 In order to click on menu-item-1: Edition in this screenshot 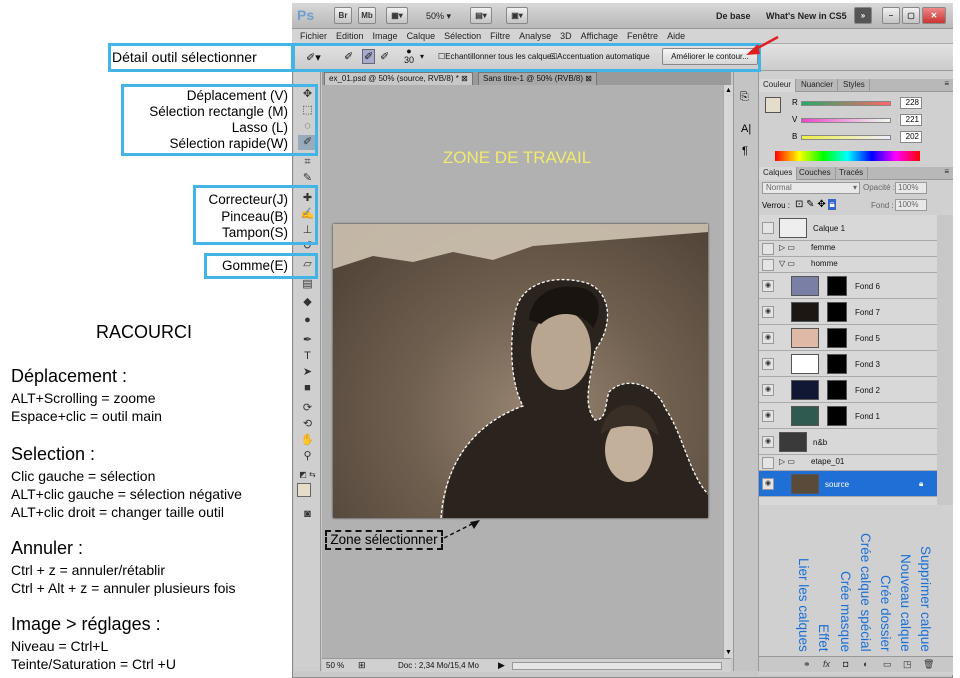, I will do `click(350, 36)`.